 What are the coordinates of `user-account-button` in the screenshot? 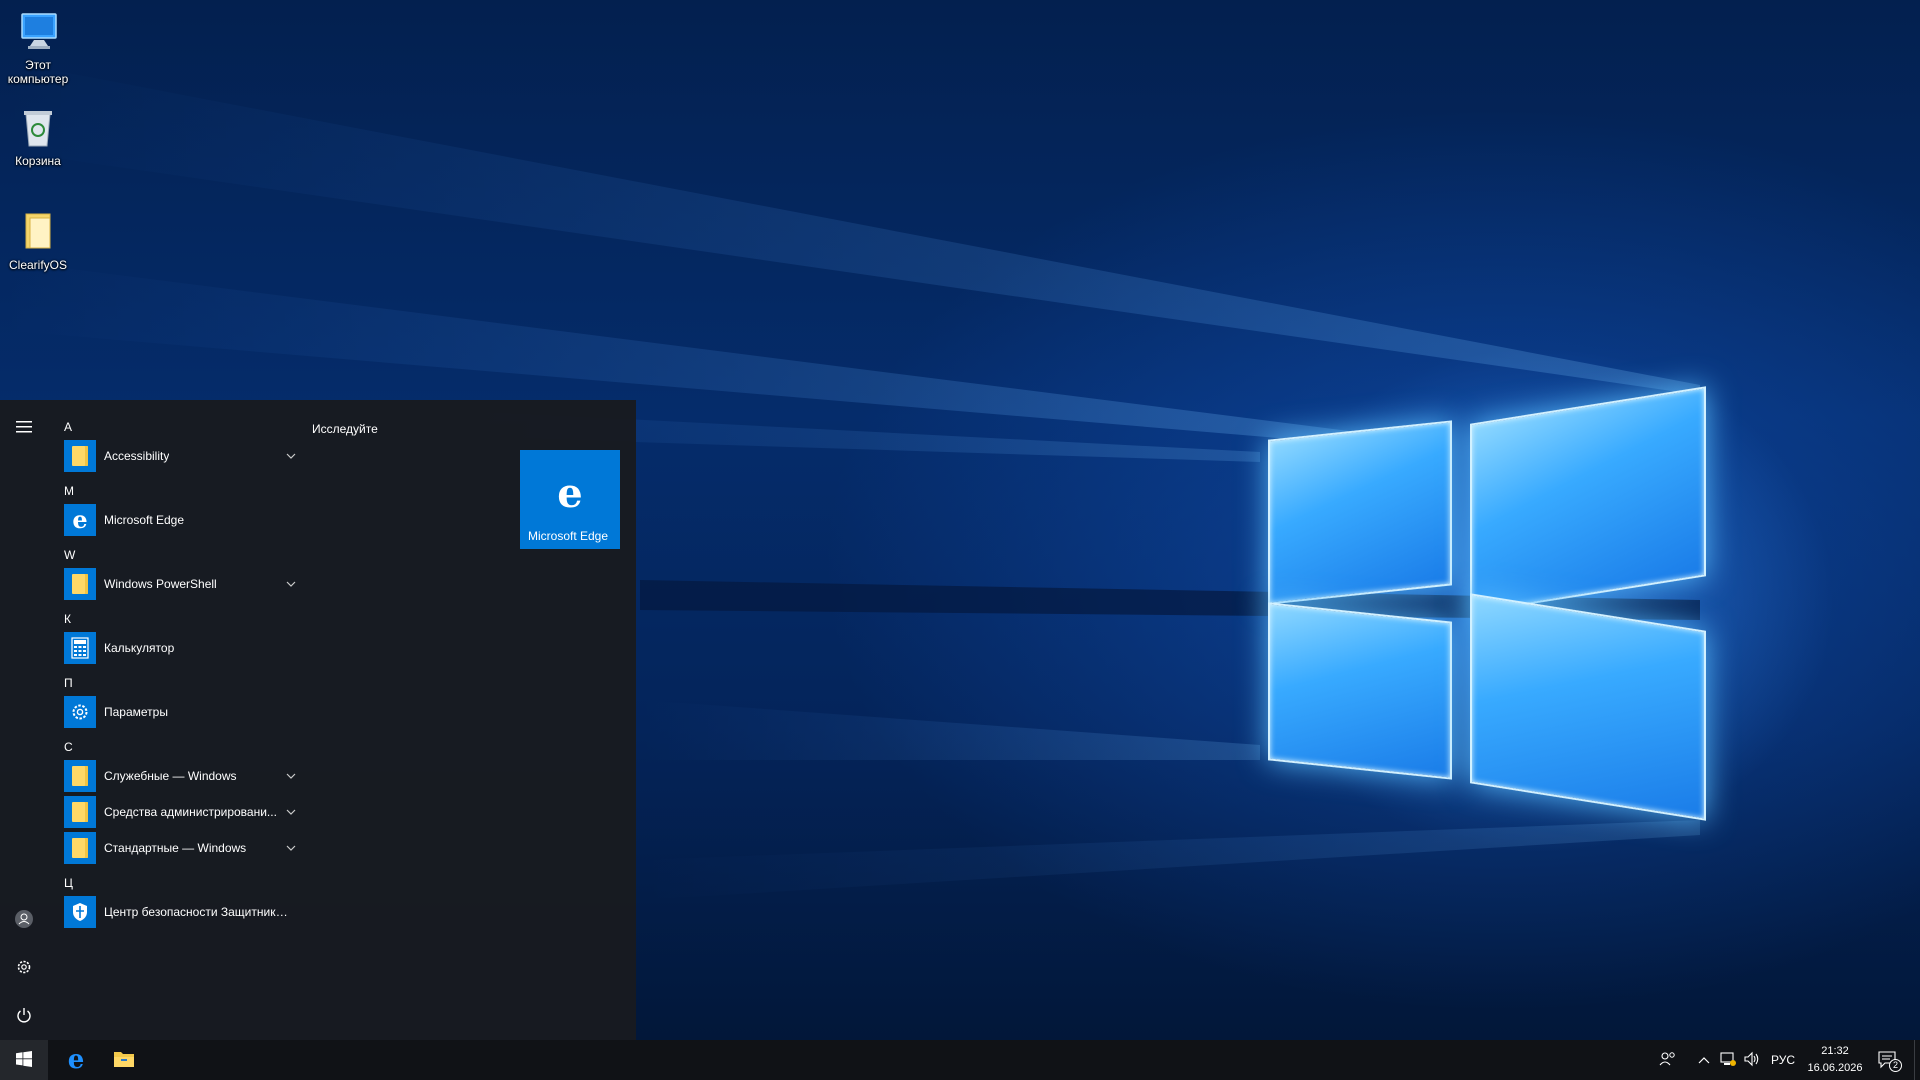 It's located at (24, 920).